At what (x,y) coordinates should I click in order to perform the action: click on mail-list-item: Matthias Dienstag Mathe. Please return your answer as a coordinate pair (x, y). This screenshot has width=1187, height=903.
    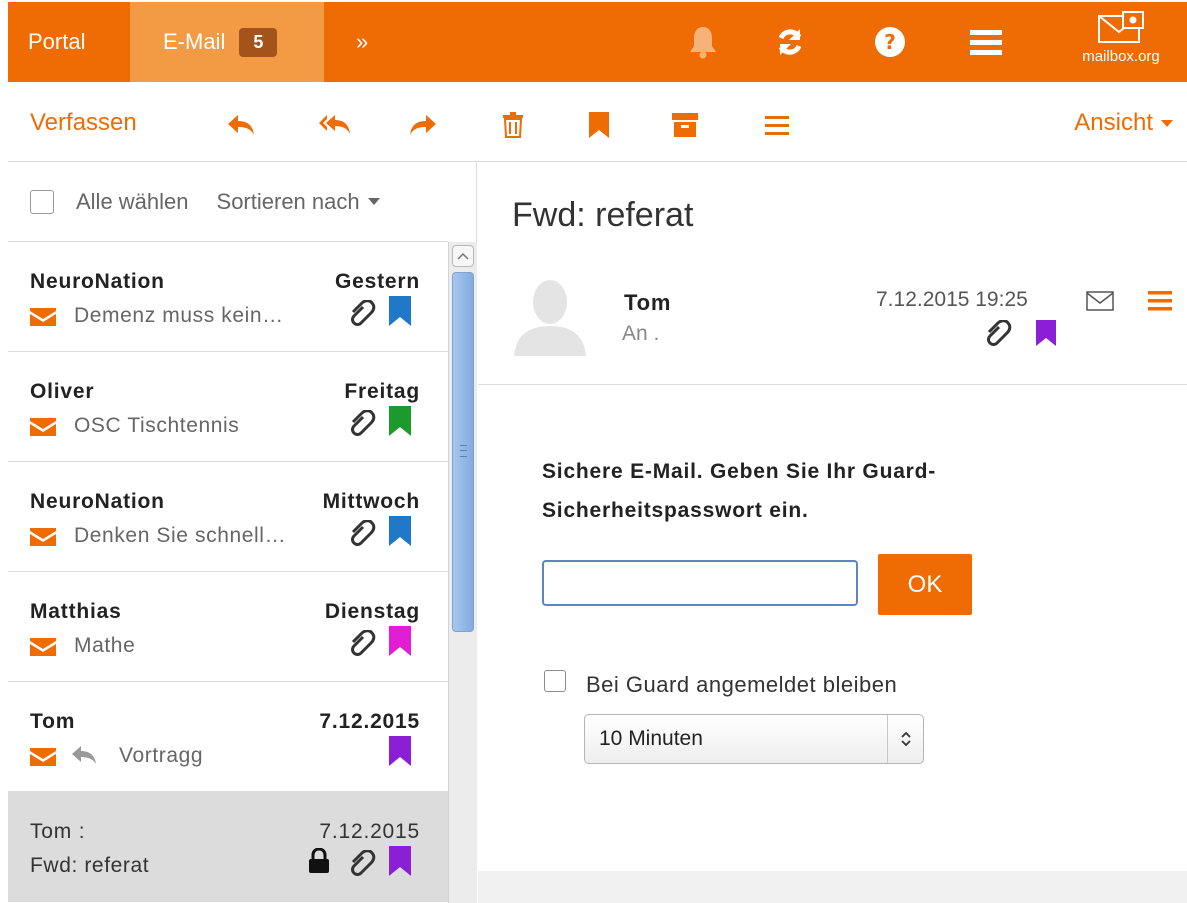
    Looking at the image, I should click on (228, 627).